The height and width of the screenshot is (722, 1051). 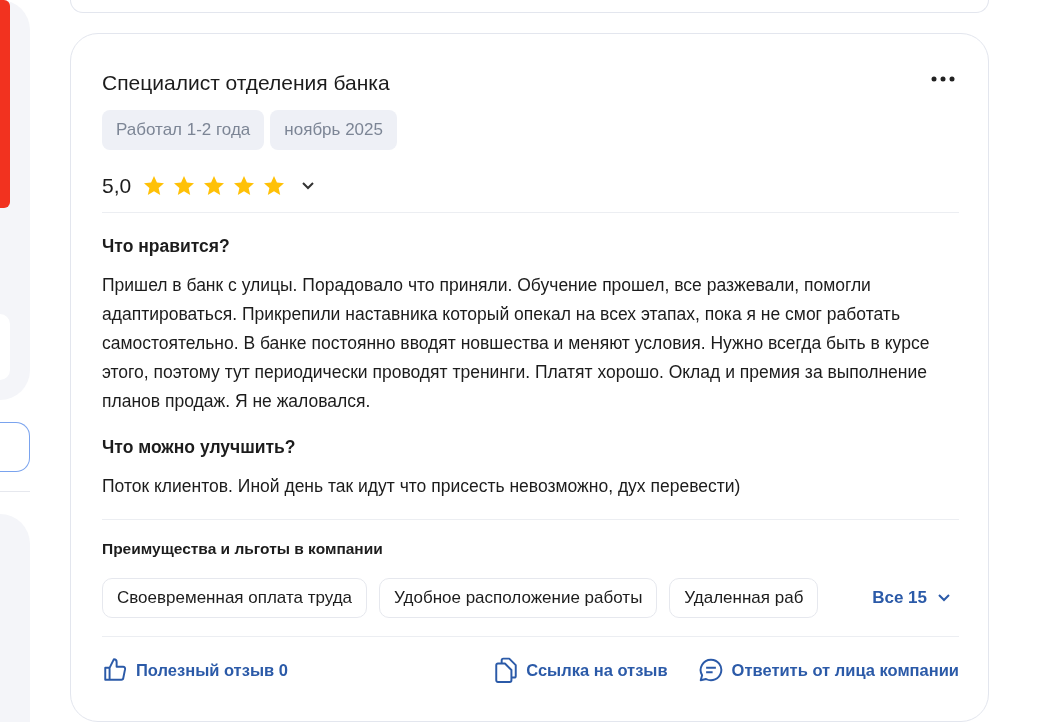 I want to click on copy-link-button: Ссылка на отзыв, so click(x=581, y=670).